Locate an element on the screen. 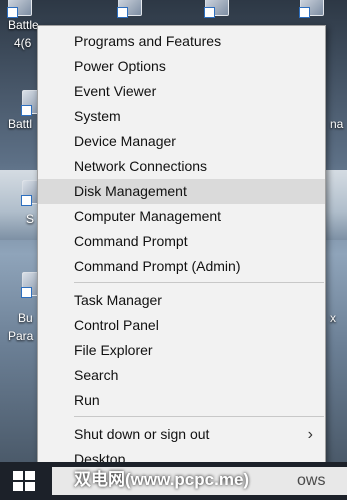  desktop-shortcut-label: Para is located at coordinates (20, 336).